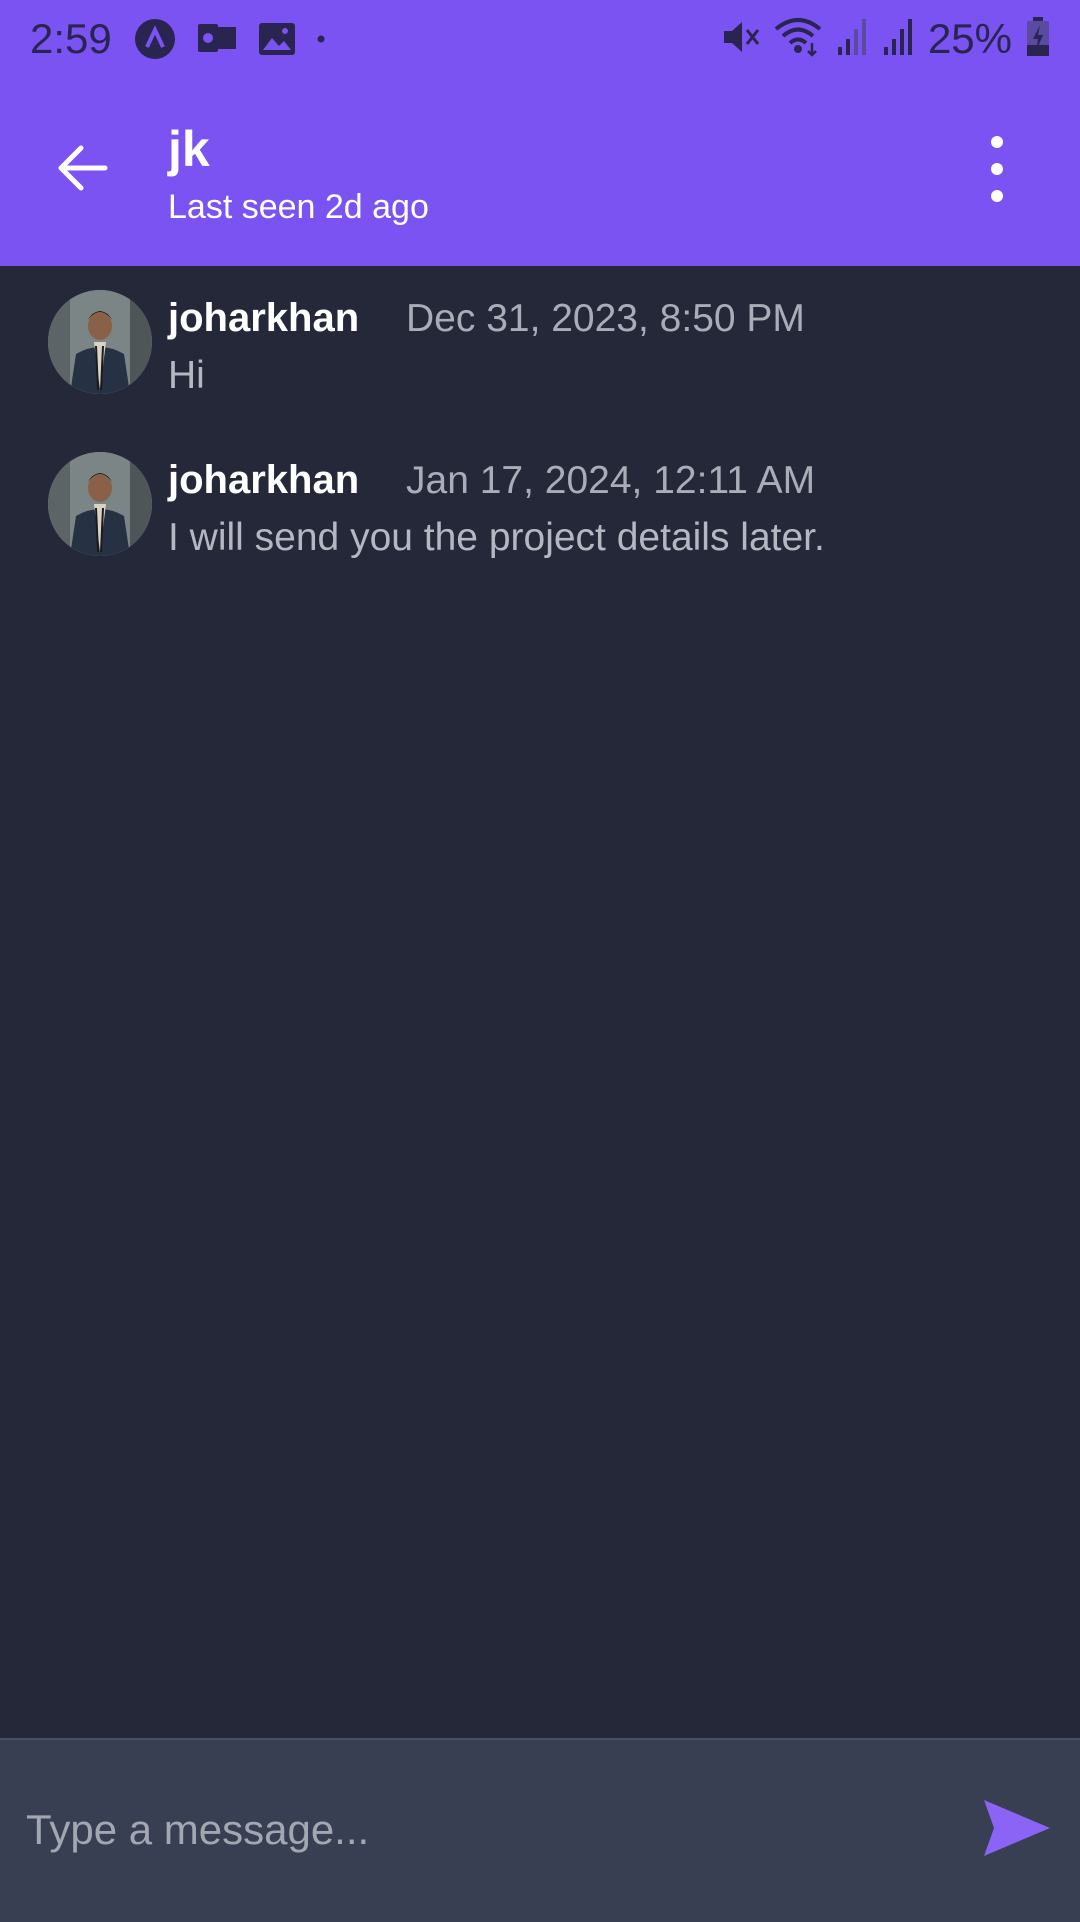  I want to click on dot-icon, so click(321, 39).